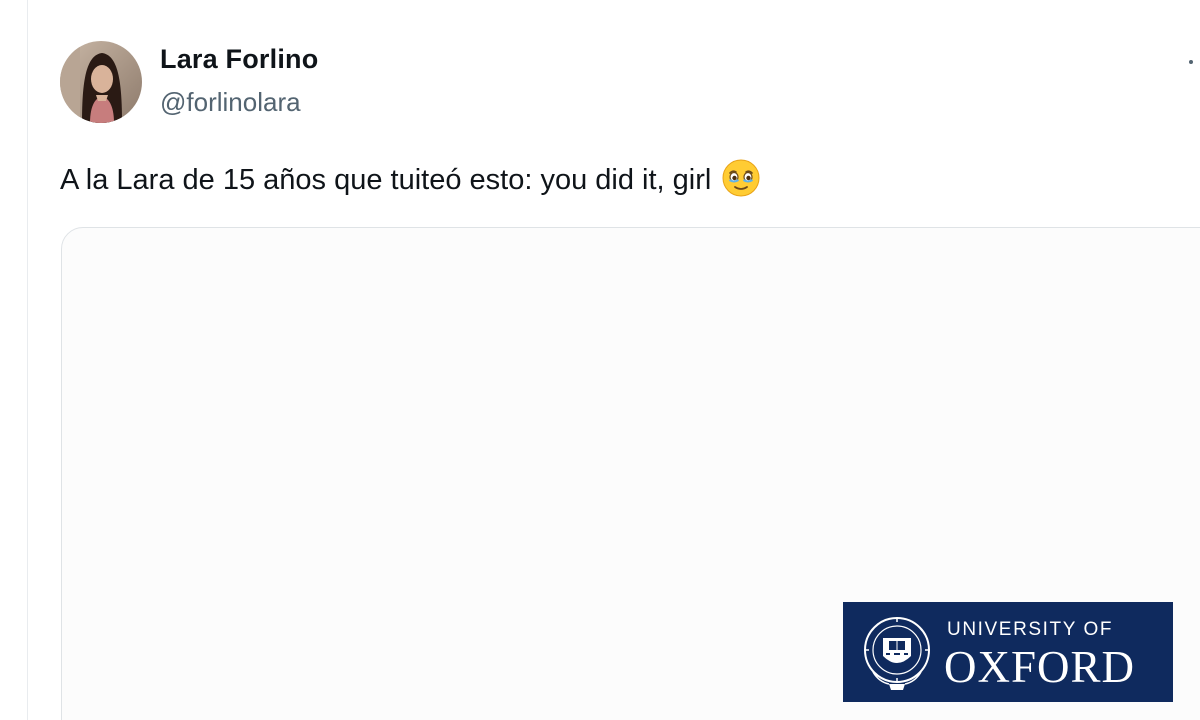 This screenshot has height=720, width=1200. I want to click on more-dot, so click(1191, 62).